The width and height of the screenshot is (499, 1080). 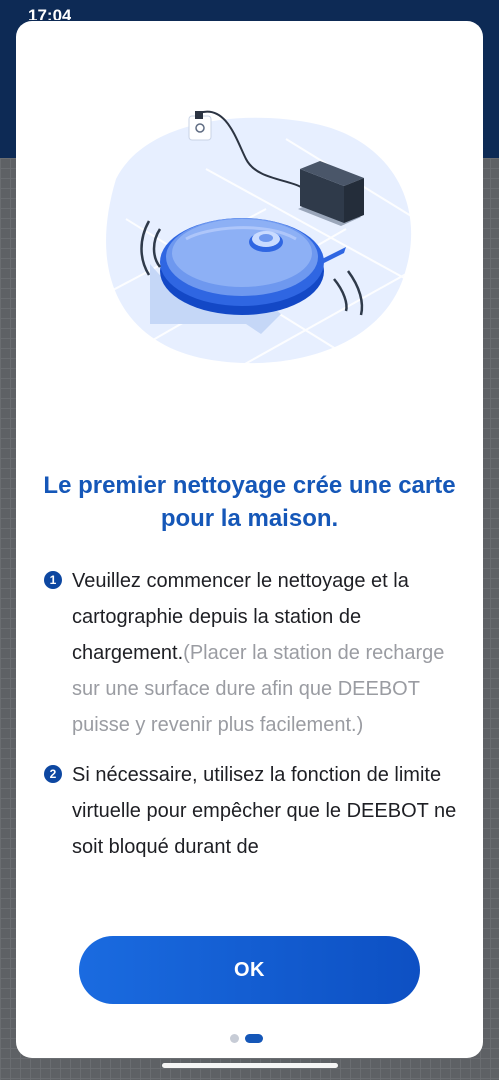 I want to click on ok-button: OK, so click(x=249, y=970).